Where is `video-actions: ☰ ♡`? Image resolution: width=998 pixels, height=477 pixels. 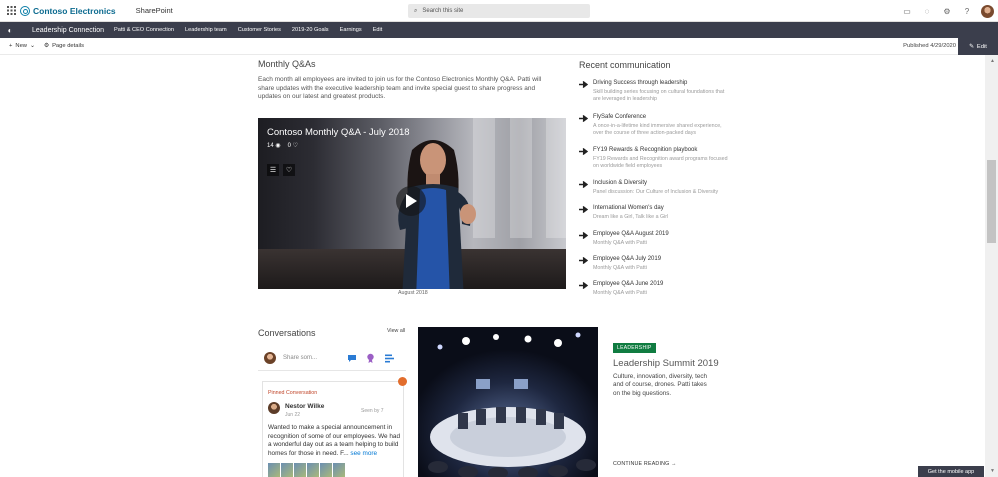 video-actions: ☰ ♡ is located at coordinates (281, 170).